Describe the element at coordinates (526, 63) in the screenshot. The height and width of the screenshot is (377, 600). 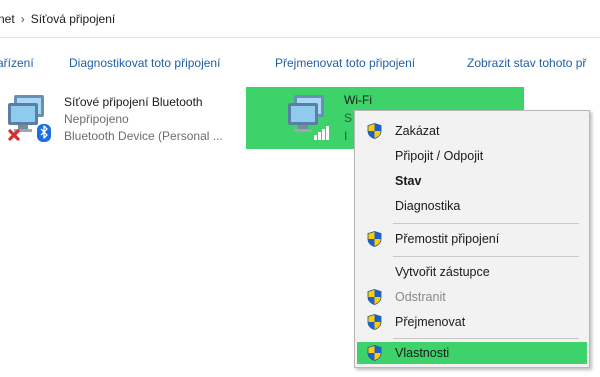
I see `toolbar-view-status-button: Zobrazit stav tohoto př` at that location.